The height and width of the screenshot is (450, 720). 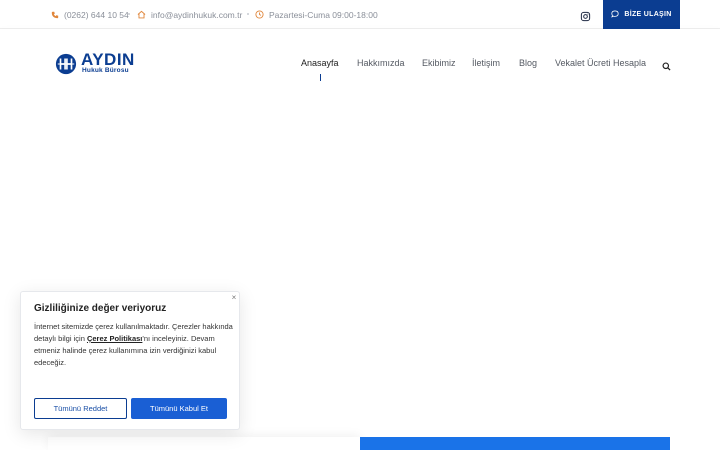 I want to click on reject-all-button: Tümünü Reddet, so click(x=80, y=408).